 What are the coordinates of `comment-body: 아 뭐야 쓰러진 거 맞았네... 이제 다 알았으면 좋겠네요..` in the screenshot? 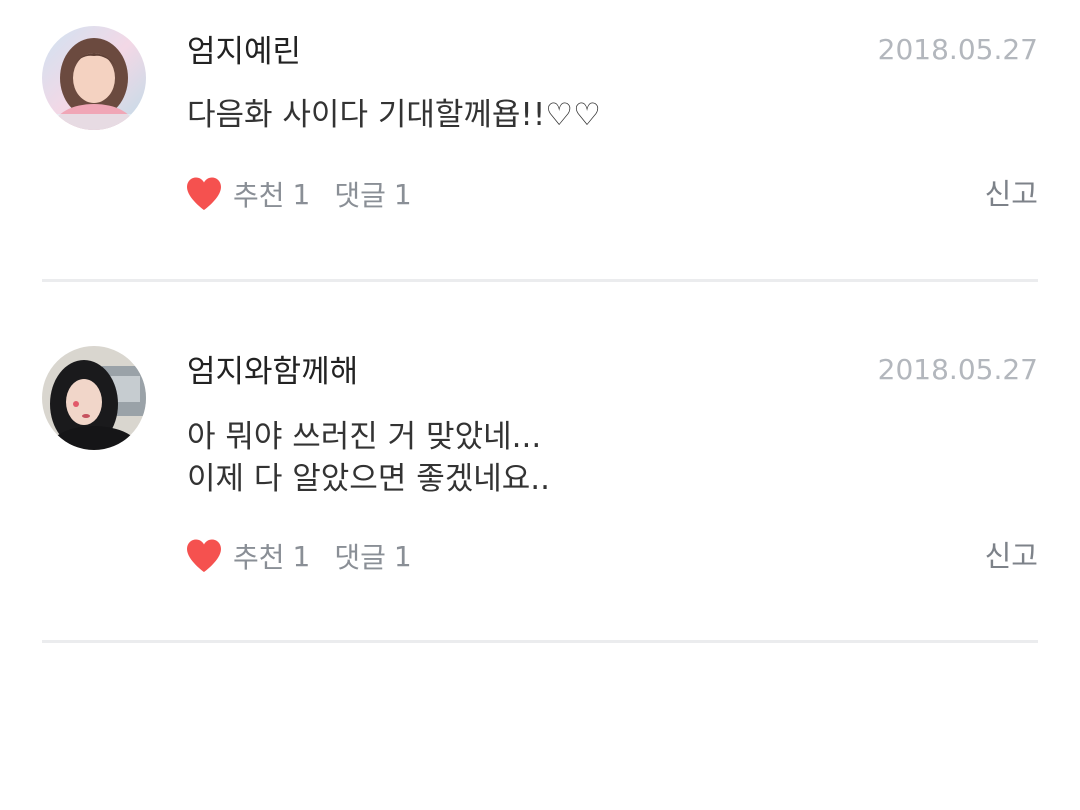 It's located at (607, 458).